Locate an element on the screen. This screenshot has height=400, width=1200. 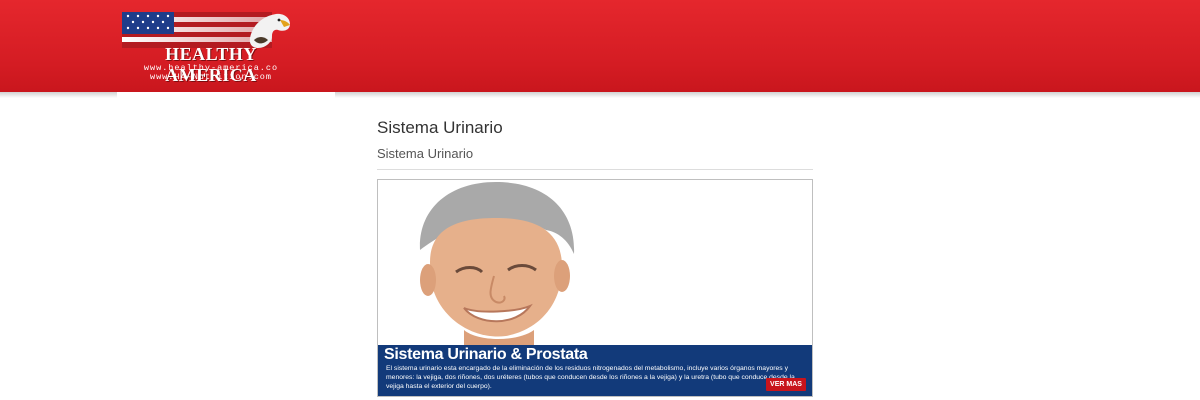
ver-mas-button: VER MAS is located at coordinates (786, 384).